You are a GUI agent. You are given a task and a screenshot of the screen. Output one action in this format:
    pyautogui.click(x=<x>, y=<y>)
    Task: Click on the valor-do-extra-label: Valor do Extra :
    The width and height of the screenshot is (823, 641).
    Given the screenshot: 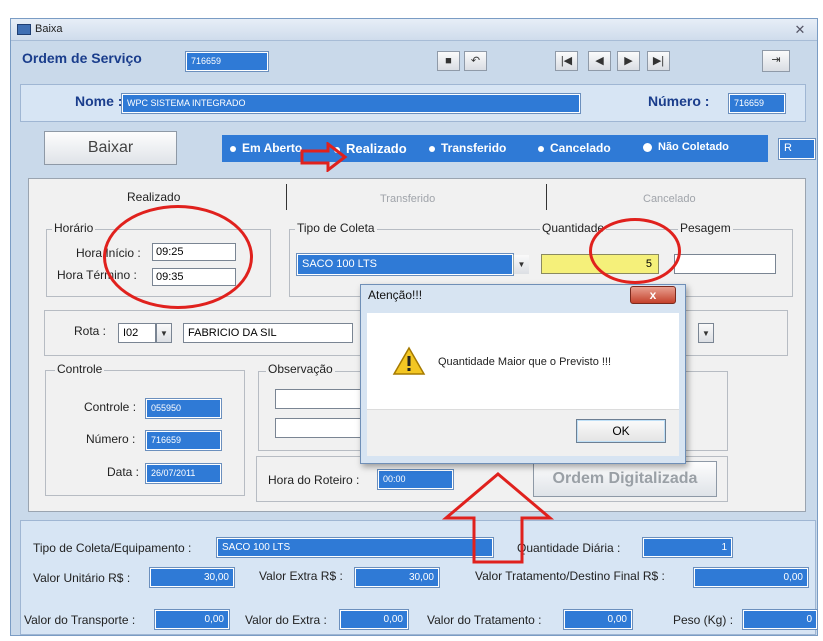 What is the action you would take?
    pyautogui.click(x=286, y=620)
    